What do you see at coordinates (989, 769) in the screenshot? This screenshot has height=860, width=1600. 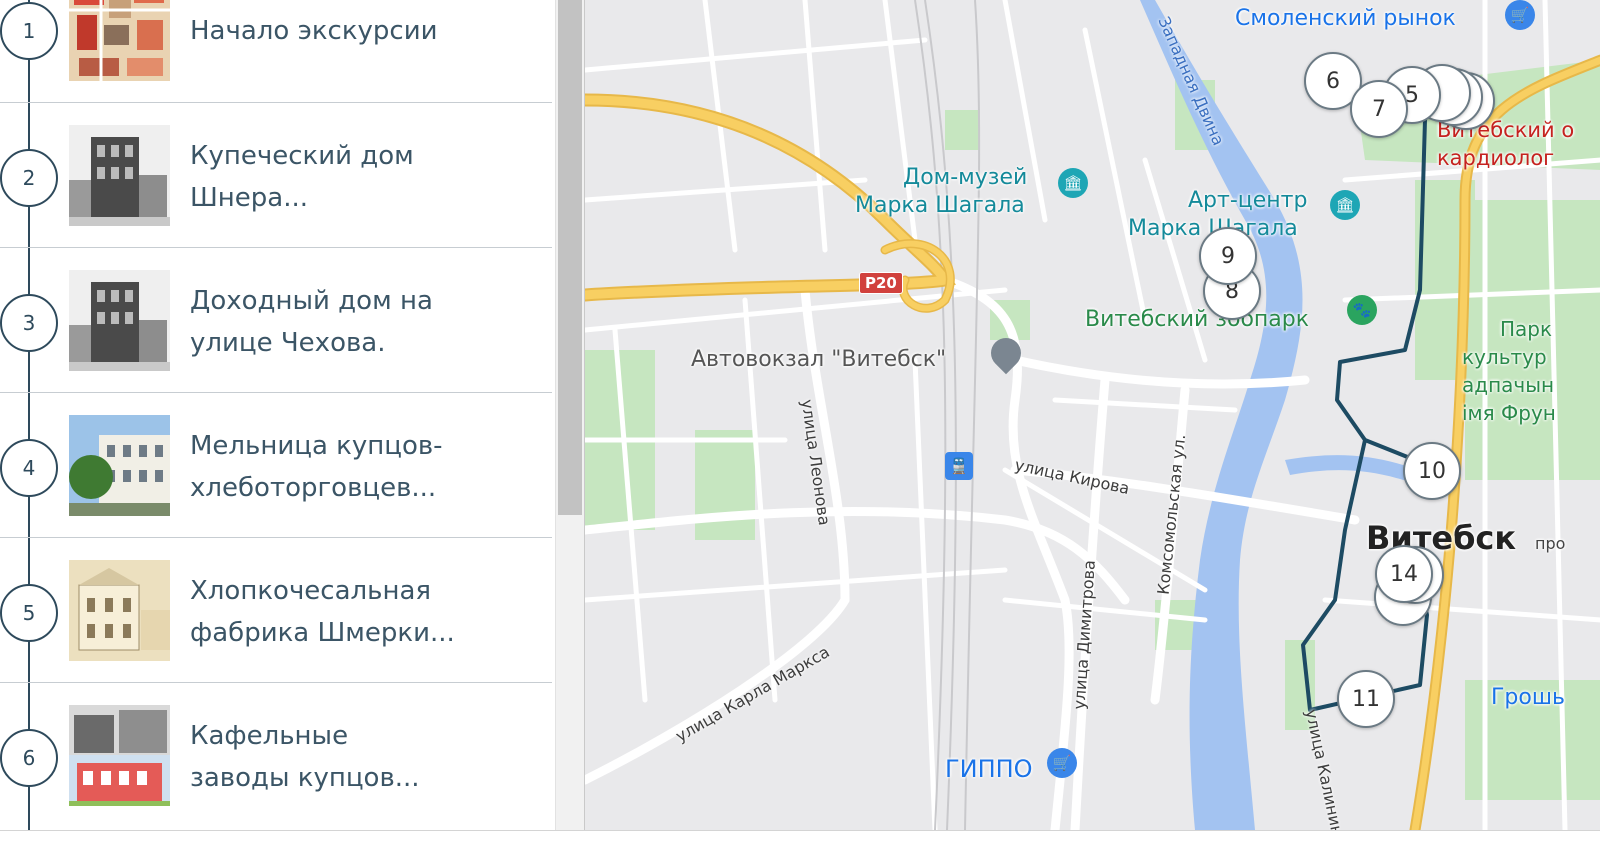 I see `poi-hippo-label: ГИППО` at bounding box center [989, 769].